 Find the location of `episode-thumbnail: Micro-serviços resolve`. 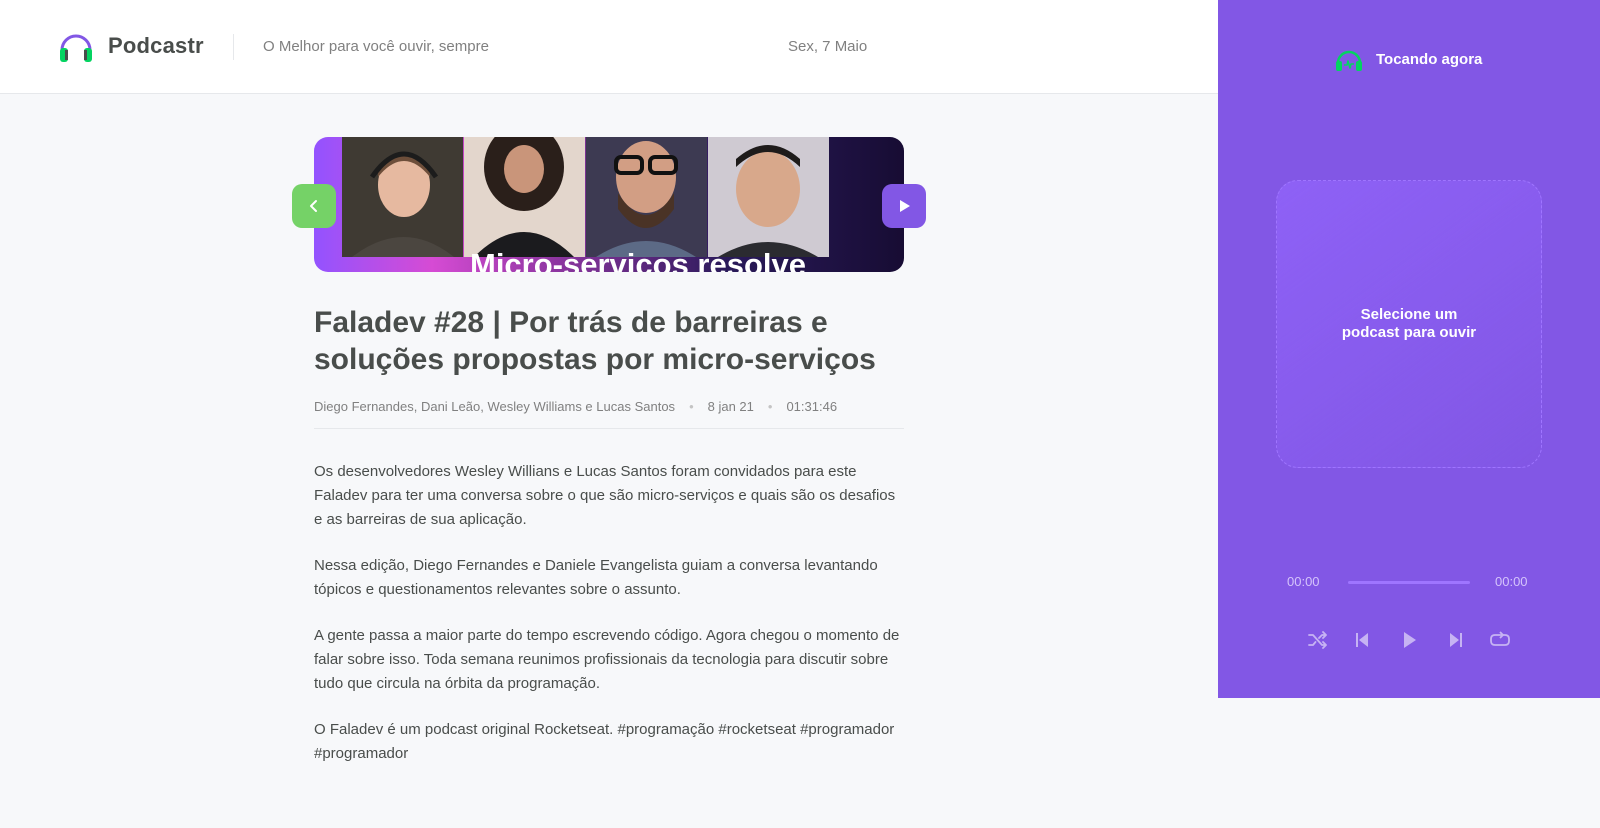

episode-thumbnail: Micro-serviços resolve is located at coordinates (609, 204).